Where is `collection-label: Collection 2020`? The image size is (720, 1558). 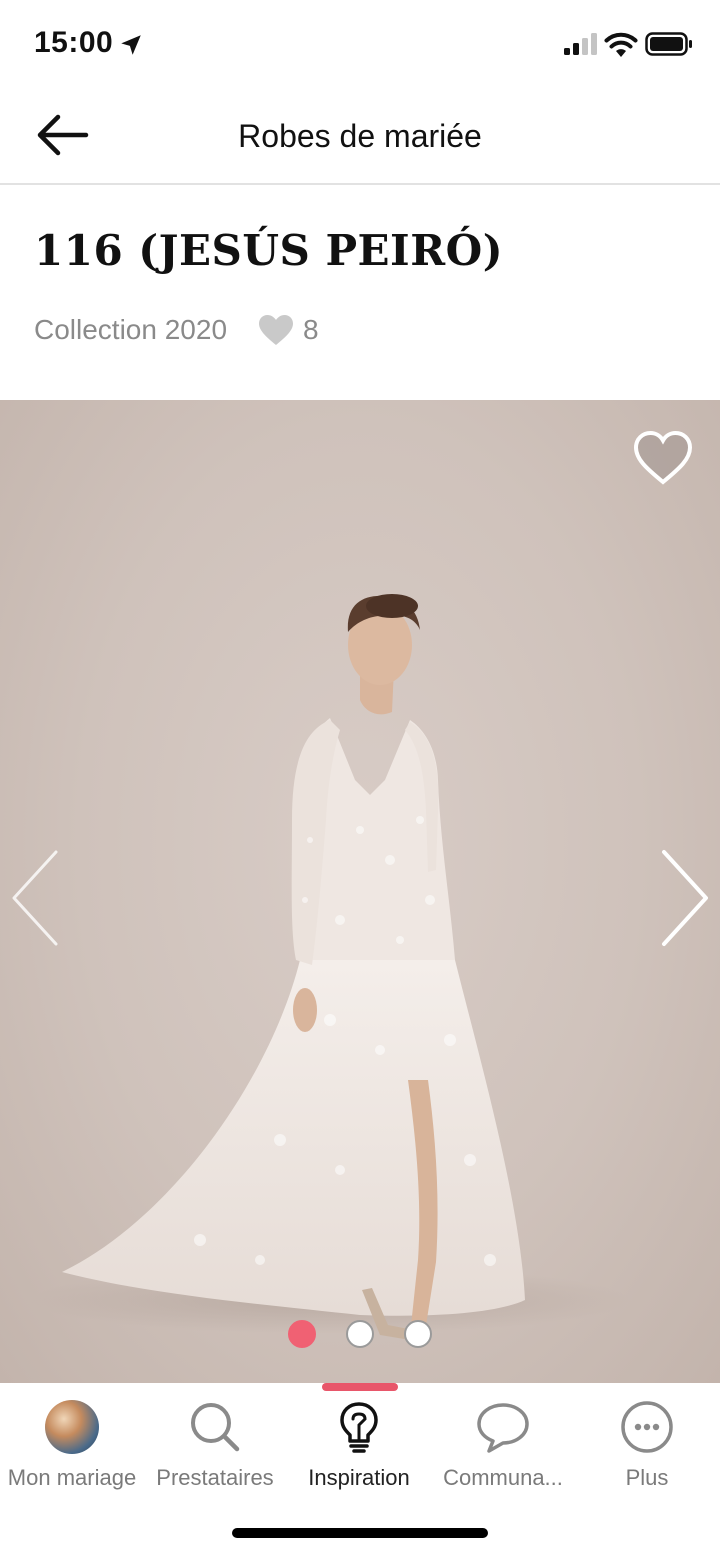
collection-label: Collection 2020 is located at coordinates (131, 329).